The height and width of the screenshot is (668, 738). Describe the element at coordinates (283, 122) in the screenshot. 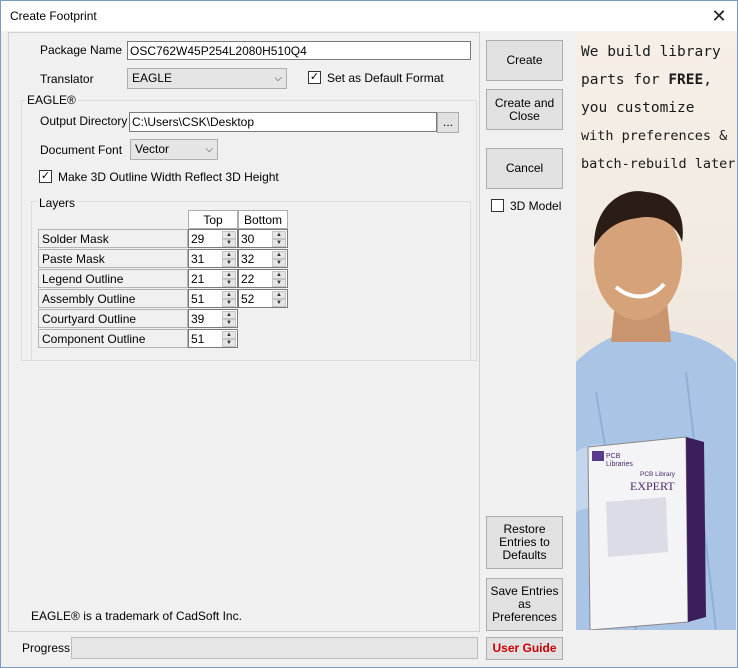

I see `output-directory-input: C:\Users\CSK\Desktop` at that location.